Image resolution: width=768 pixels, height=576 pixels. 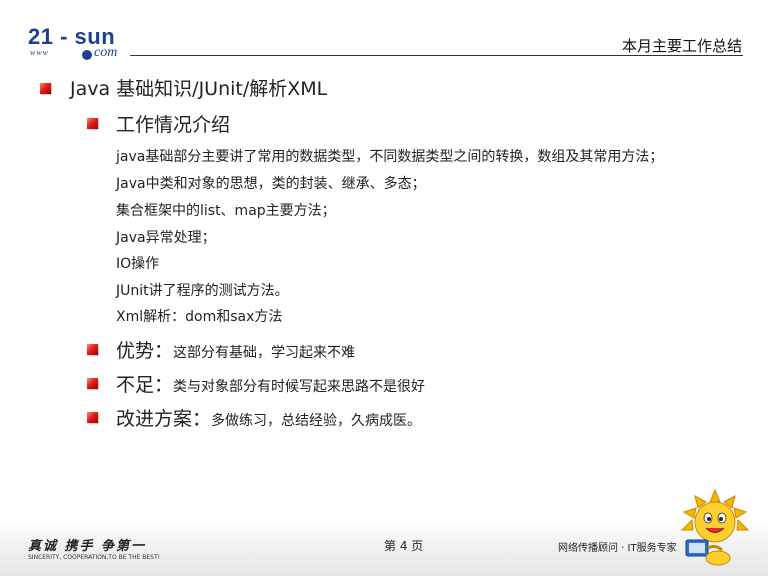 What do you see at coordinates (145, 385) in the screenshot?
I see `shortcoming-label: 不足：` at bounding box center [145, 385].